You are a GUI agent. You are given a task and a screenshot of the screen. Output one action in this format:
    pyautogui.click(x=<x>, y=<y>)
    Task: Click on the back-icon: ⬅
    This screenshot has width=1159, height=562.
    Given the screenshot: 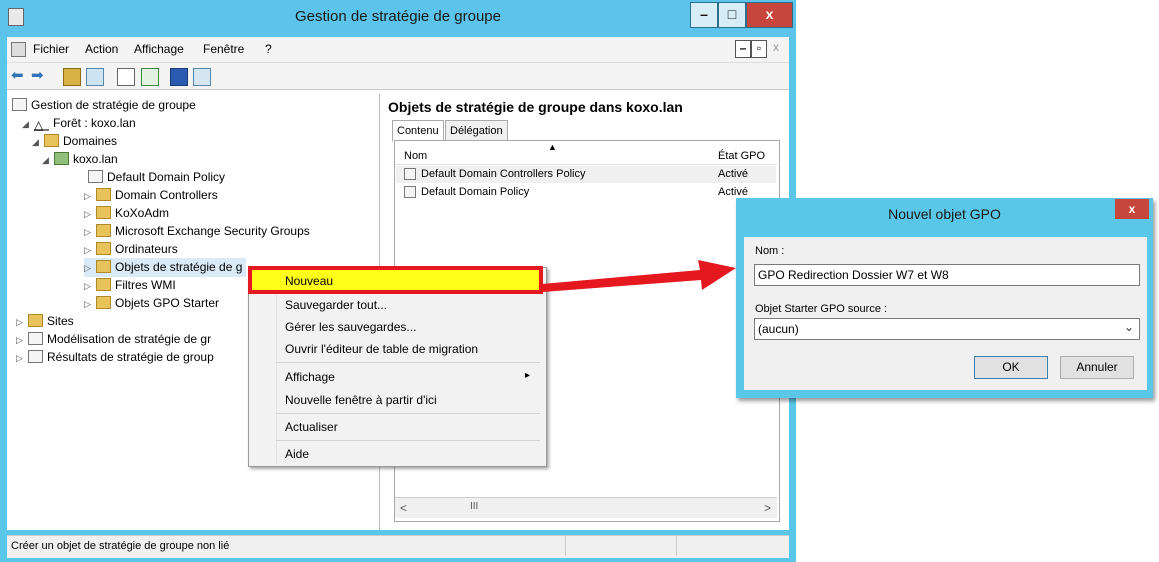 What is the action you would take?
    pyautogui.click(x=17, y=75)
    